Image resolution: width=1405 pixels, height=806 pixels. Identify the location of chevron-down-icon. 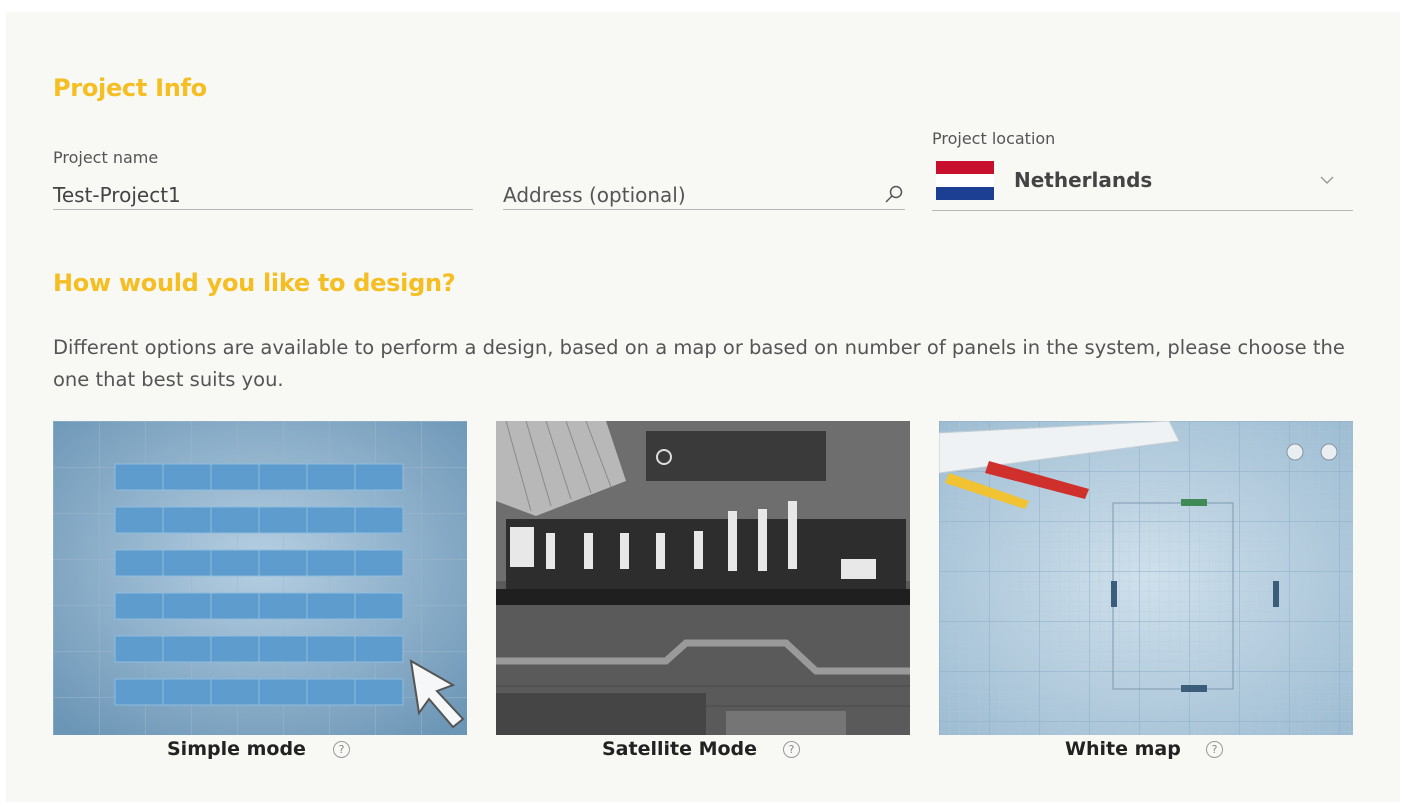
(1327, 180).